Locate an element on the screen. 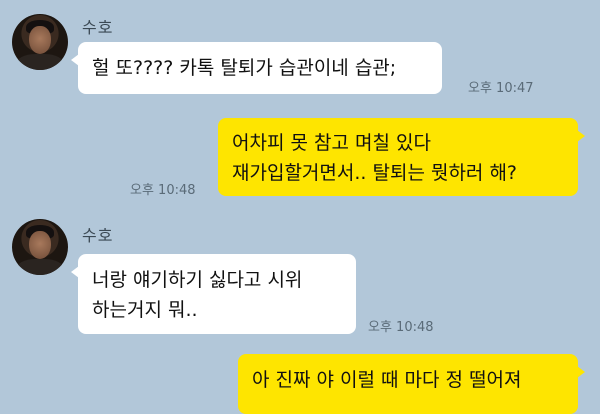  message-text-line-2: 재가입할거면서.. 탈퇴는 뭣하러 해? is located at coordinates (375, 173).